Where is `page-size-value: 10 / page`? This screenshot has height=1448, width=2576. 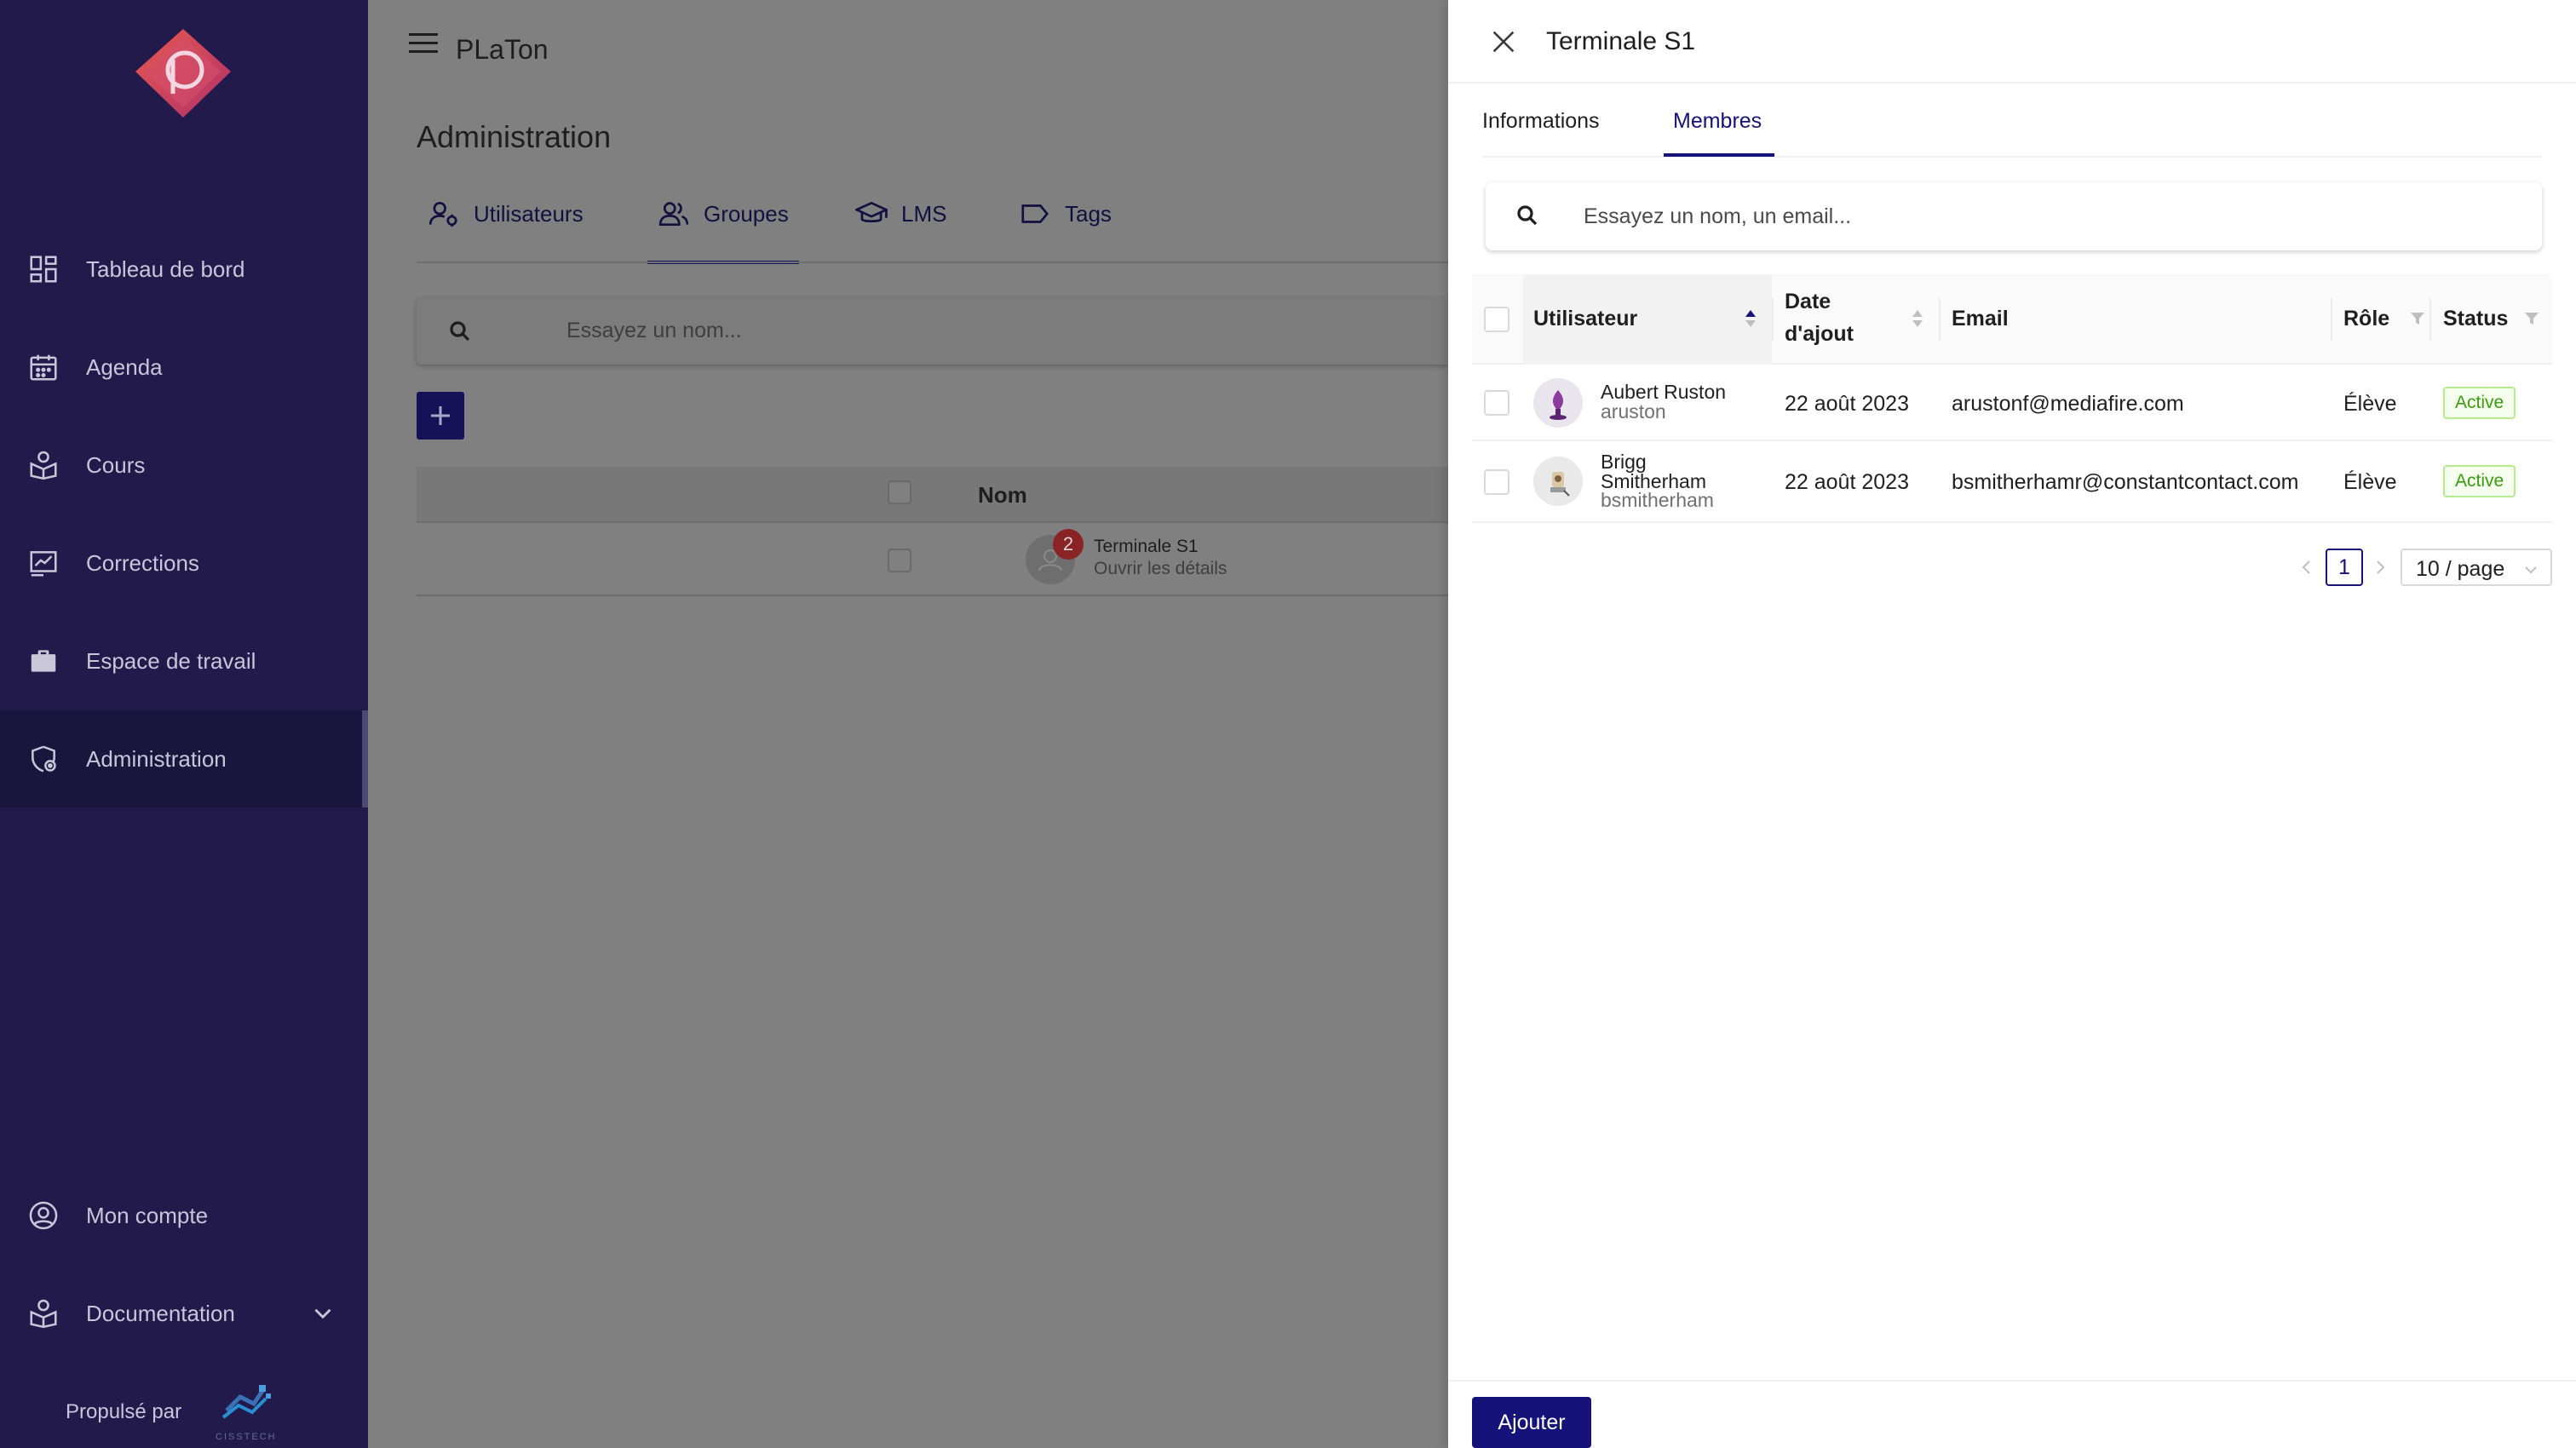
page-size-value: 10 / page is located at coordinates (2460, 569).